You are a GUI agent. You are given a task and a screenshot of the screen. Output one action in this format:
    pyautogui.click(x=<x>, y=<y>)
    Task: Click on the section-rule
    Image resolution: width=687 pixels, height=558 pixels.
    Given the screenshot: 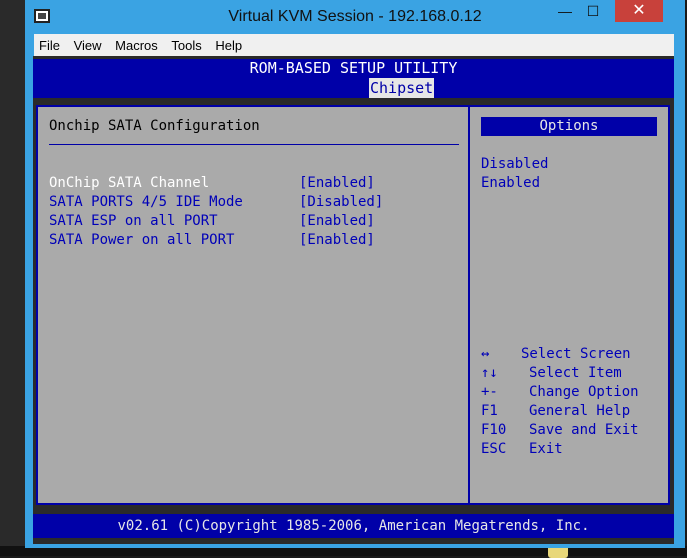 What is the action you would take?
    pyautogui.click(x=254, y=144)
    